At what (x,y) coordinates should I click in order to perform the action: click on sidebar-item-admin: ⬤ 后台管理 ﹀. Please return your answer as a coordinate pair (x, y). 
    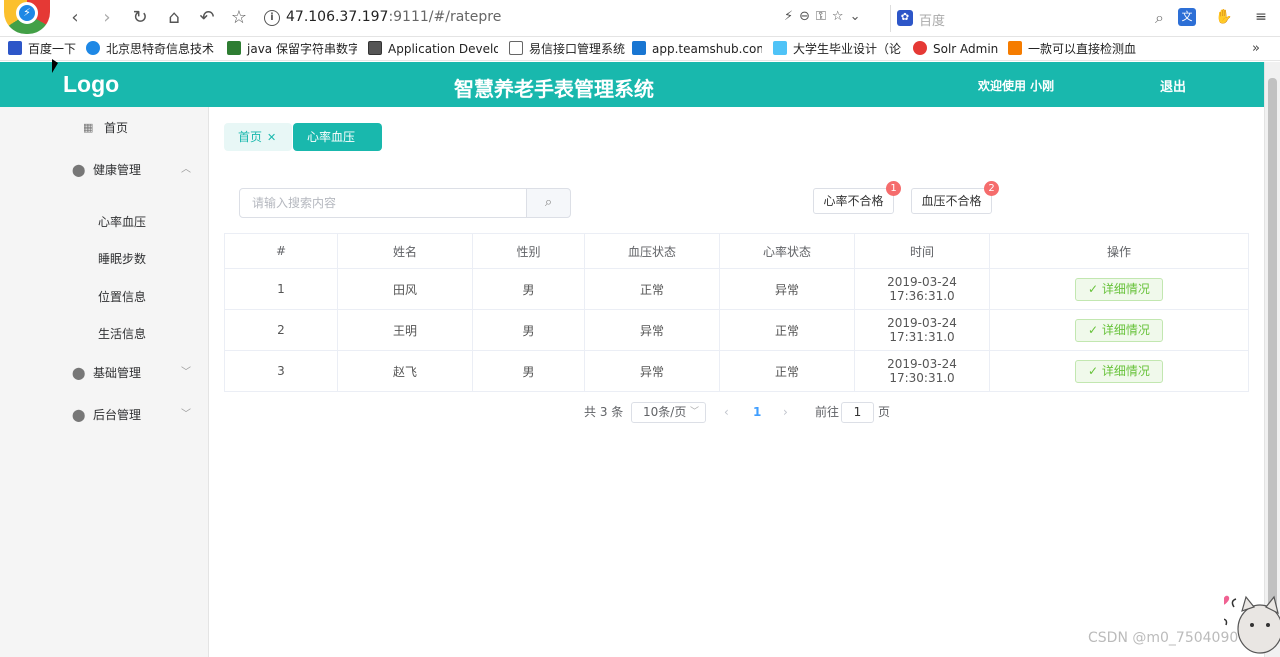
    Looking at the image, I should click on (104, 415).